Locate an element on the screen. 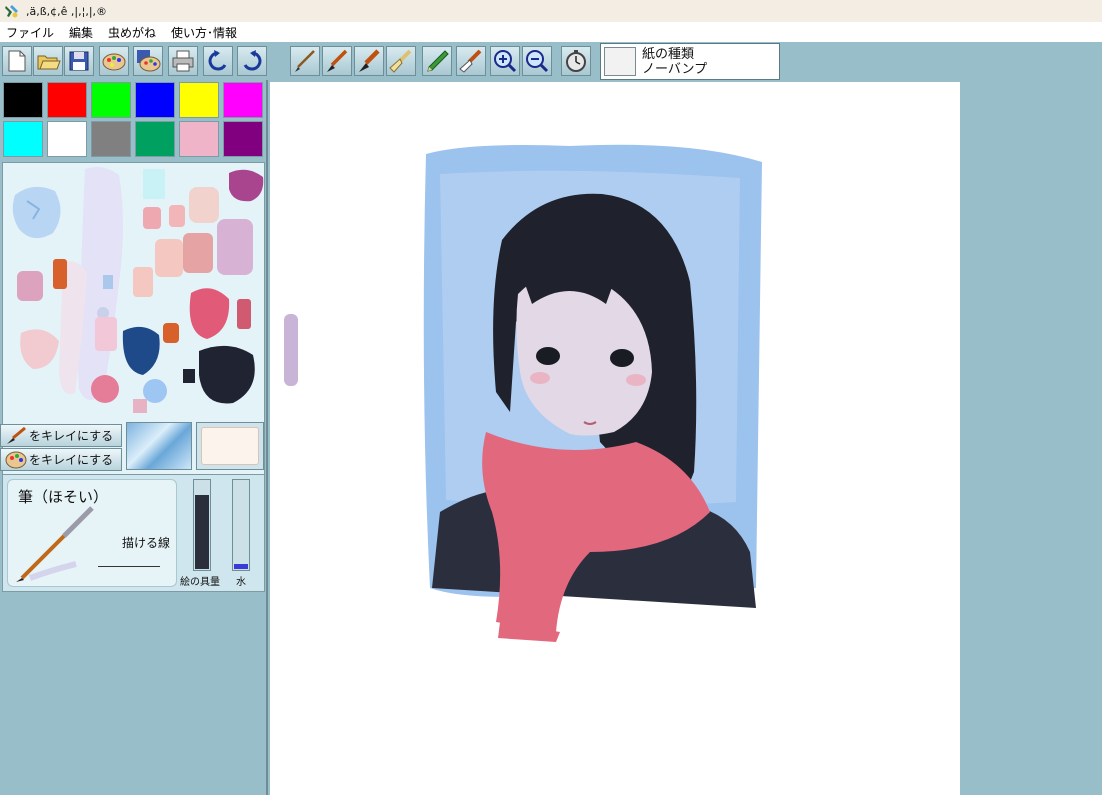 Image resolution: width=1102 pixels, height=795 pixels. line-sample is located at coordinates (129, 566).